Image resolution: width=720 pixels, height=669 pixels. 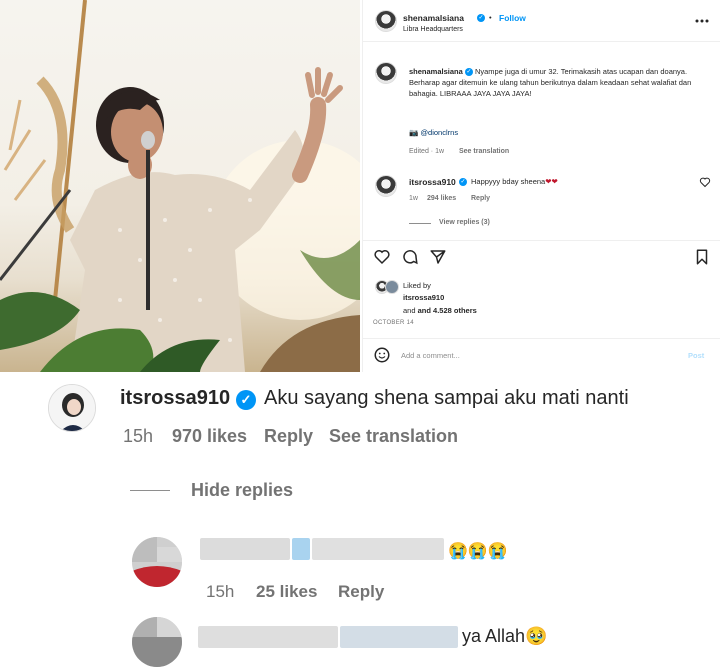 I want to click on emoji-icon, so click(x=382, y=355).